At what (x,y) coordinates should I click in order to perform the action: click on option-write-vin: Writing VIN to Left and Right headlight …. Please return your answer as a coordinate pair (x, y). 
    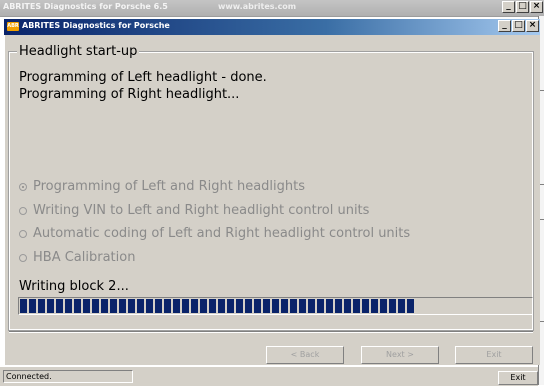
    Looking at the image, I should click on (194, 210).